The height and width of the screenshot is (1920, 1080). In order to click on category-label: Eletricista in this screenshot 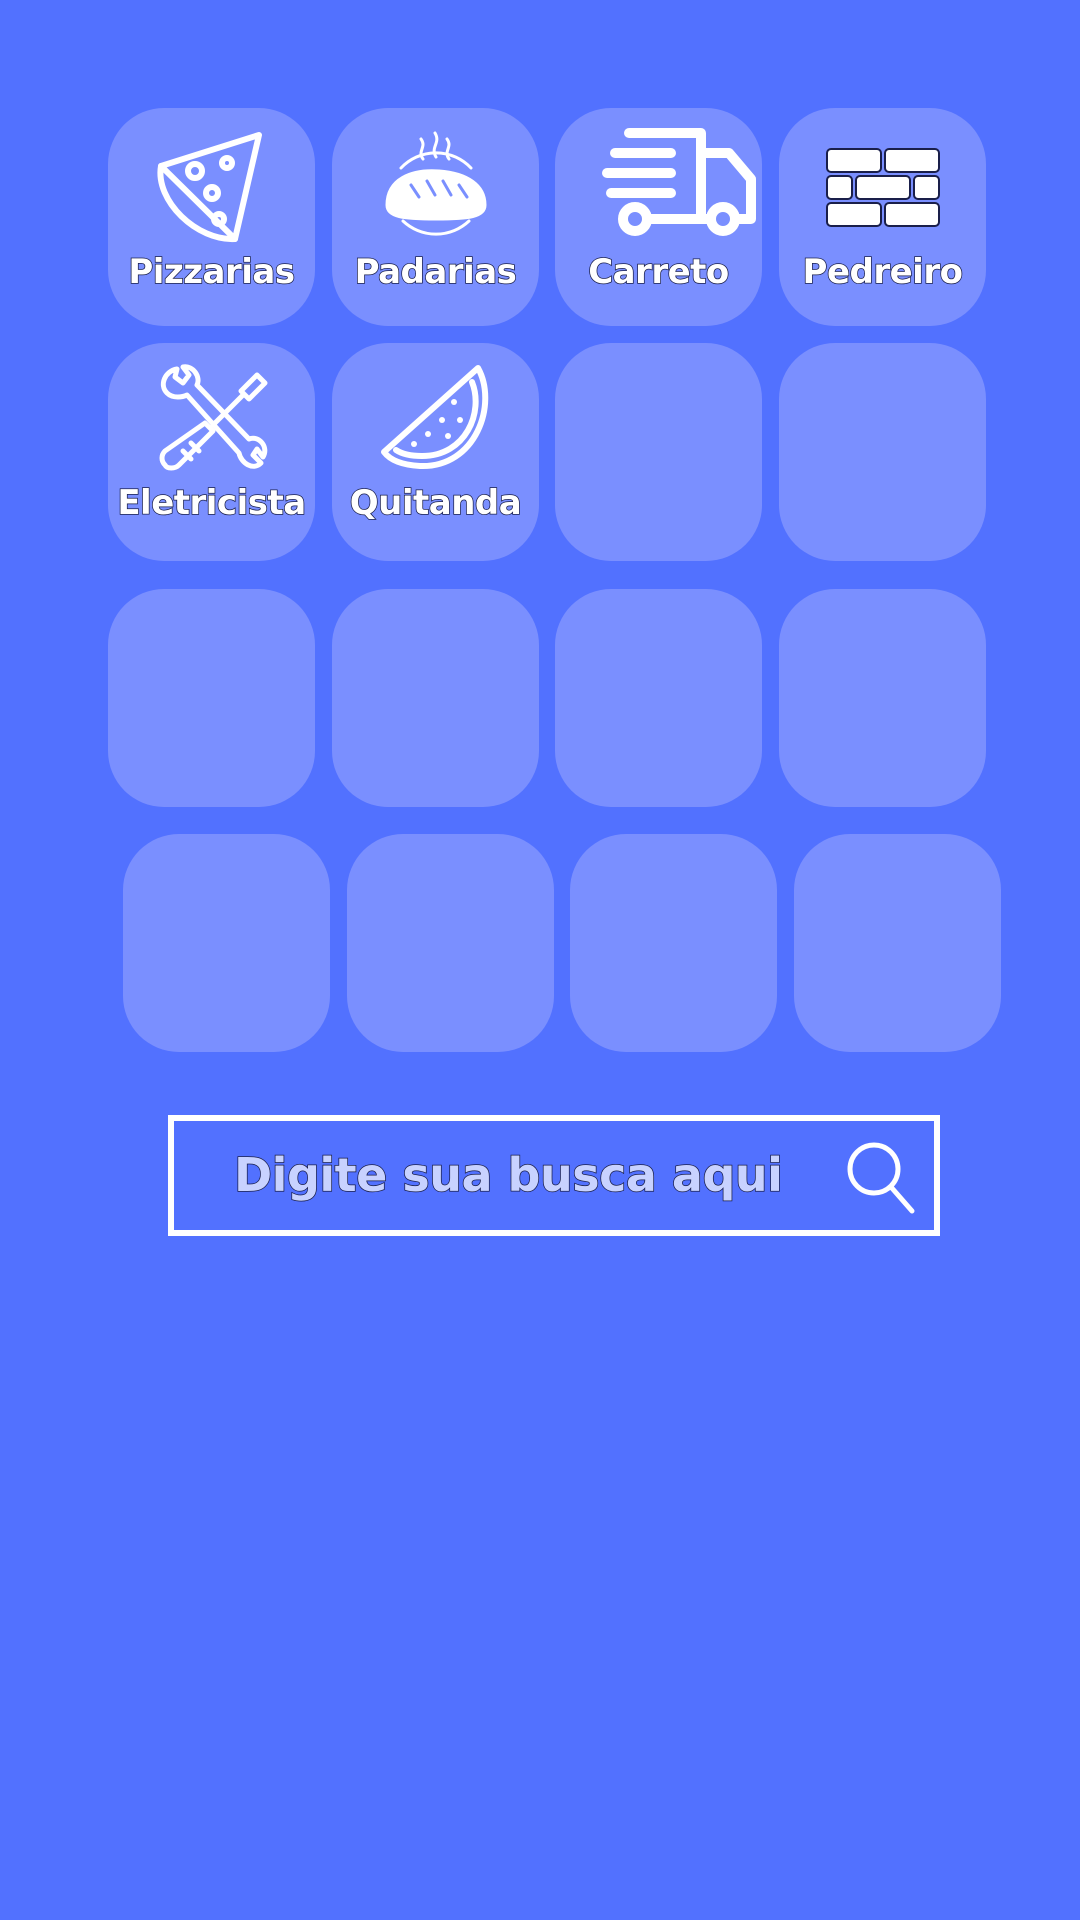, I will do `click(212, 503)`.